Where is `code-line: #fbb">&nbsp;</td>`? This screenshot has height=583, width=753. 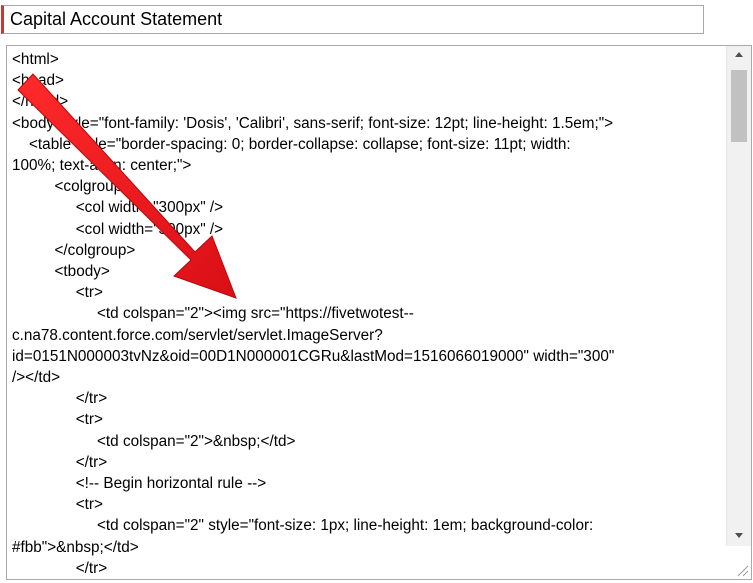
code-line: #fbb">&nbsp;</td> is located at coordinates (75, 547).